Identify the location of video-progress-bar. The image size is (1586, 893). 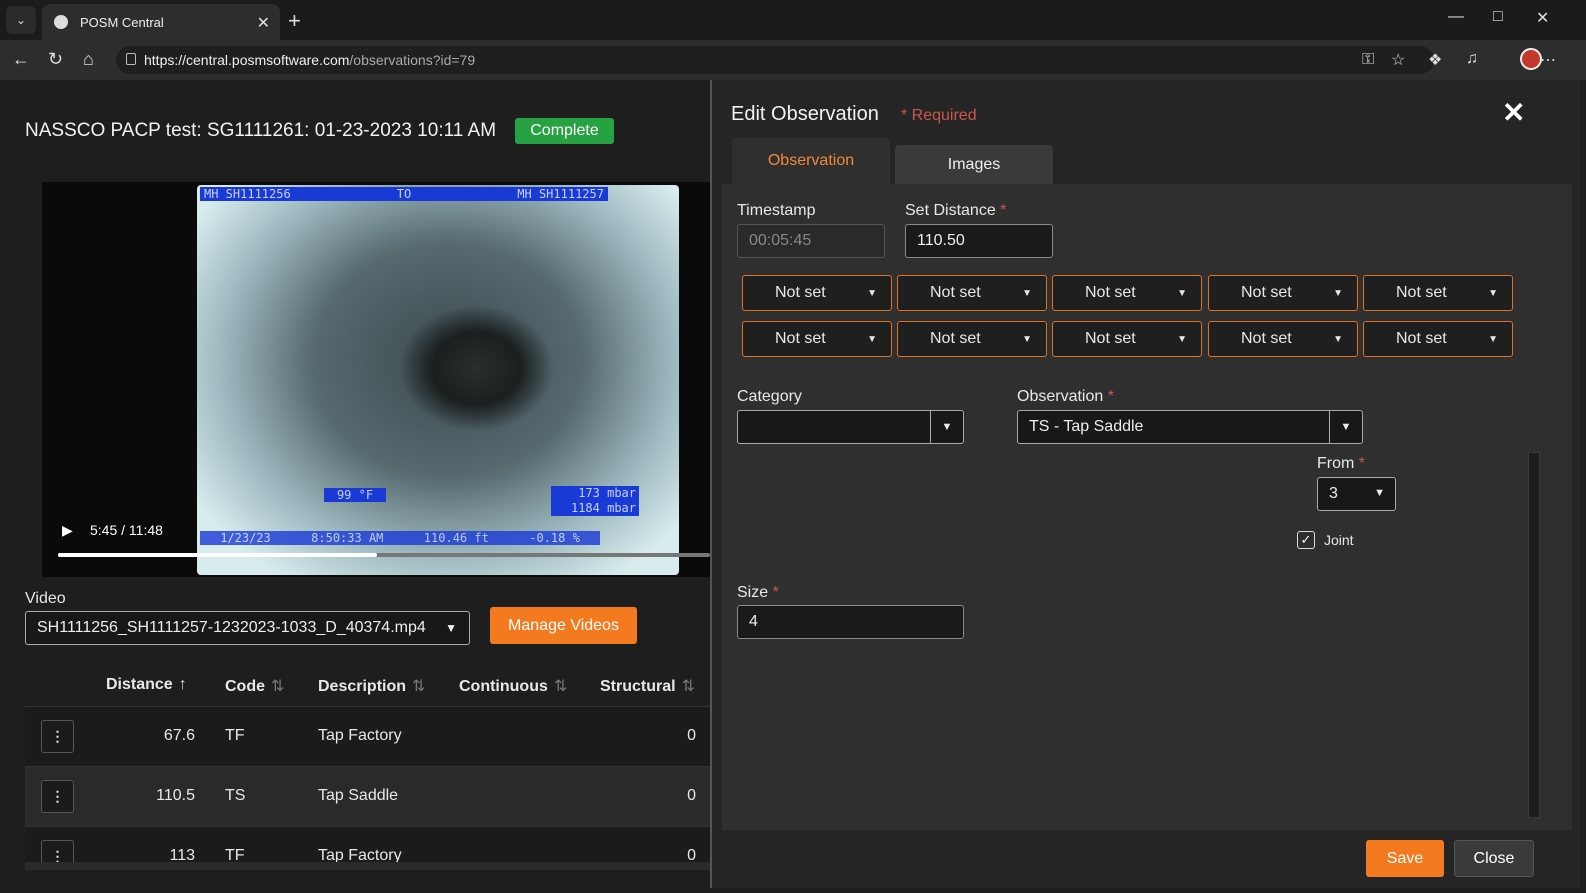
(384, 555).